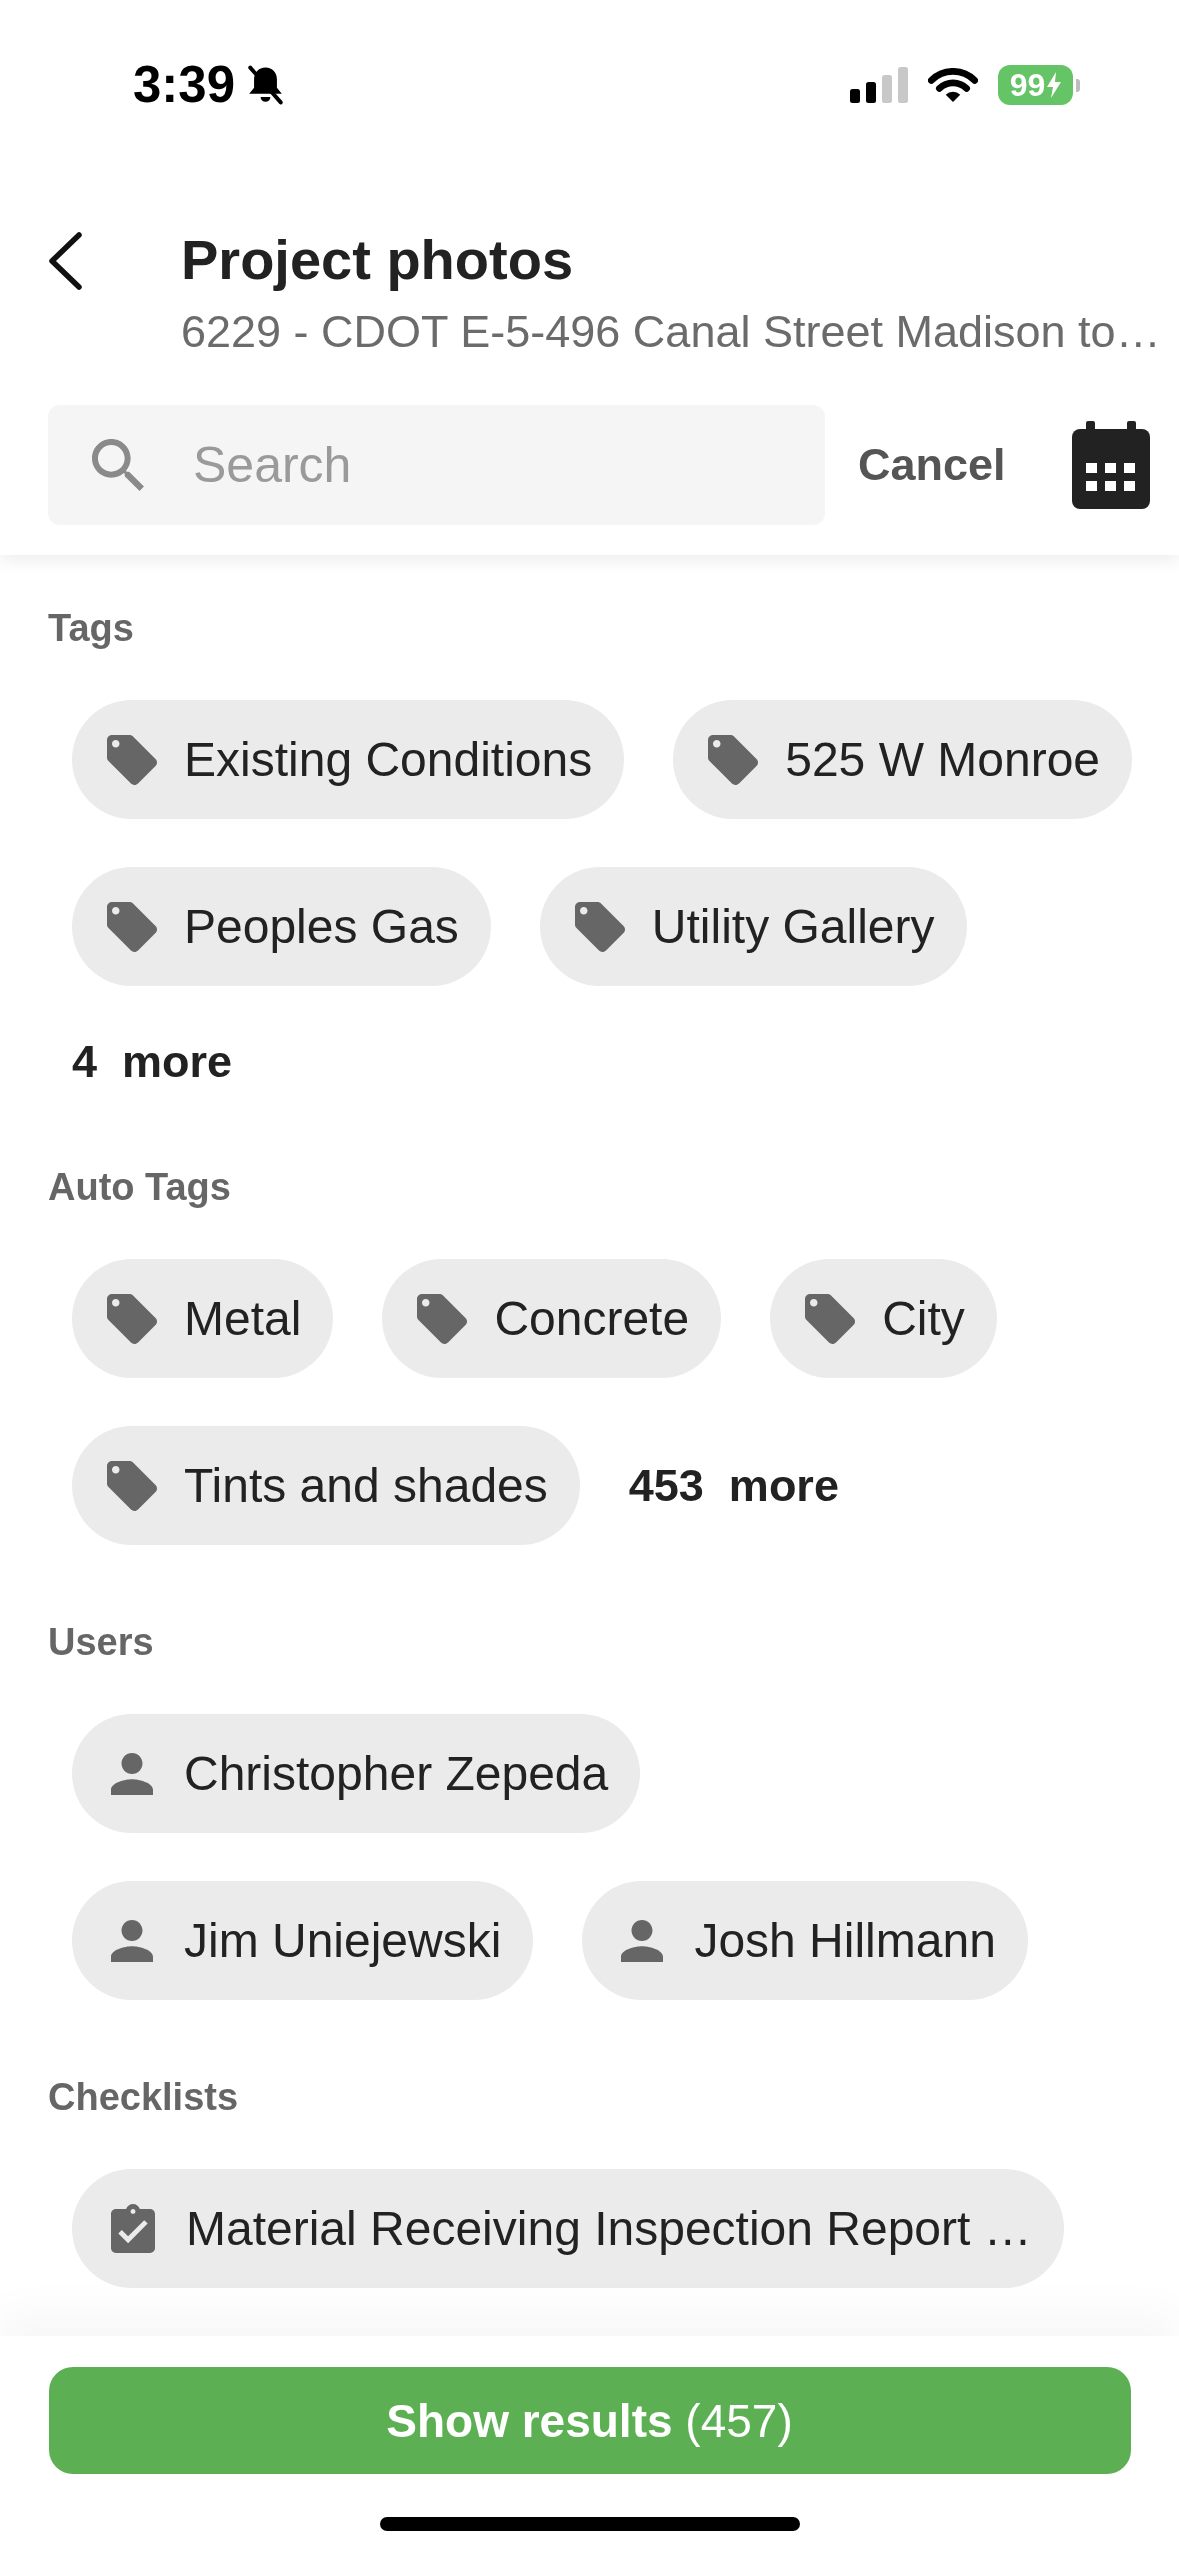  Describe the element at coordinates (356, 1773) in the screenshot. I see `user-chip: Christopher Zepeda` at that location.